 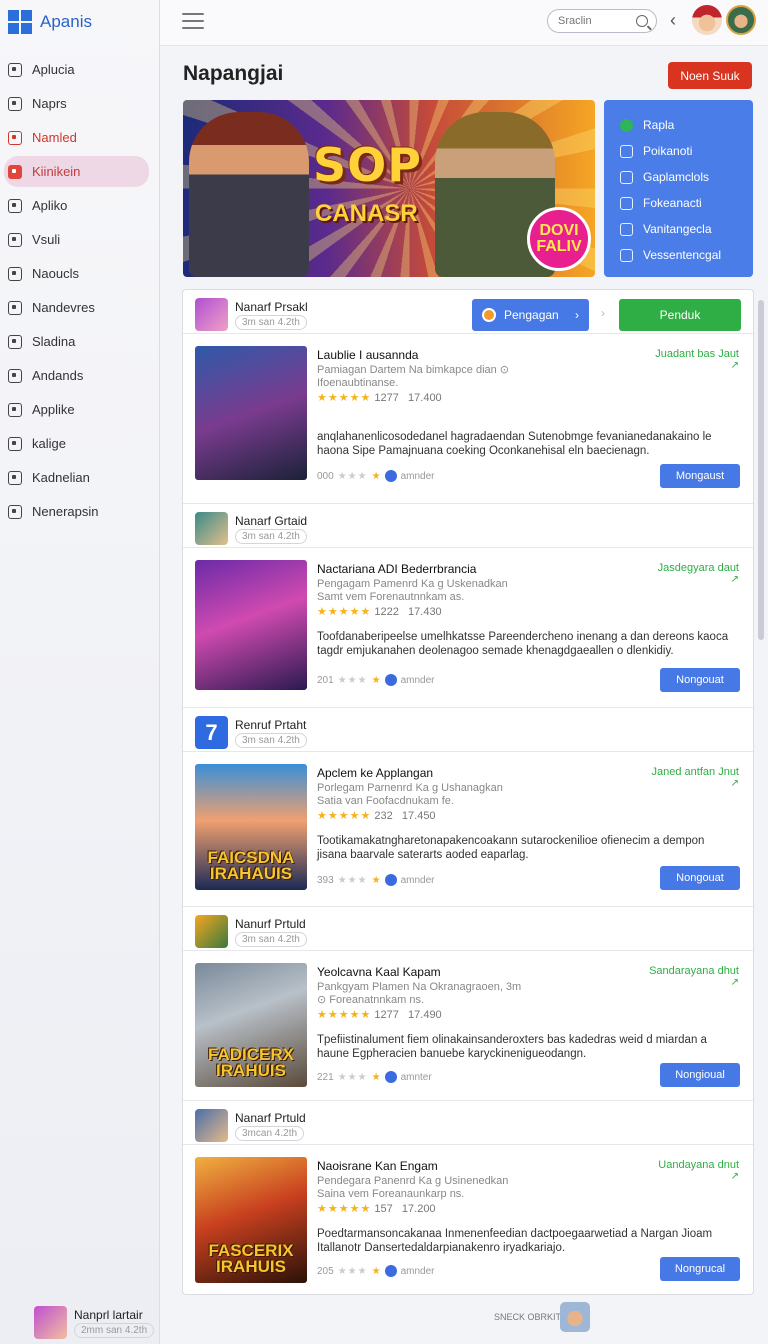 What do you see at coordinates (211, 732) in the screenshot?
I see `group-number-badge: 7` at bounding box center [211, 732].